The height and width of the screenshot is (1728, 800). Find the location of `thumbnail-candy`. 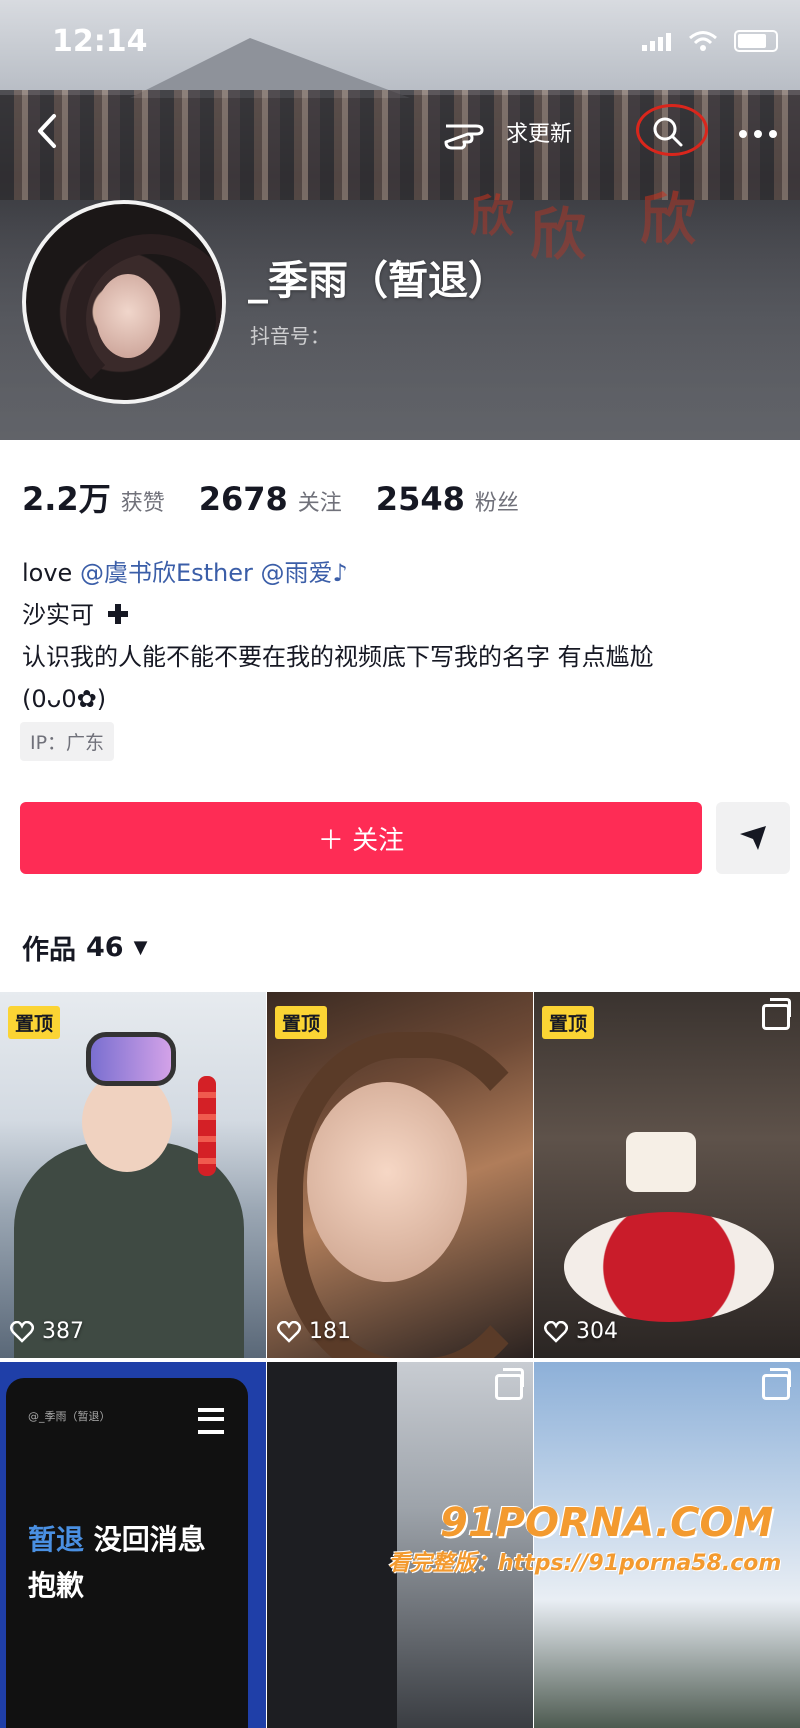

thumbnail-candy is located at coordinates (207, 1126).